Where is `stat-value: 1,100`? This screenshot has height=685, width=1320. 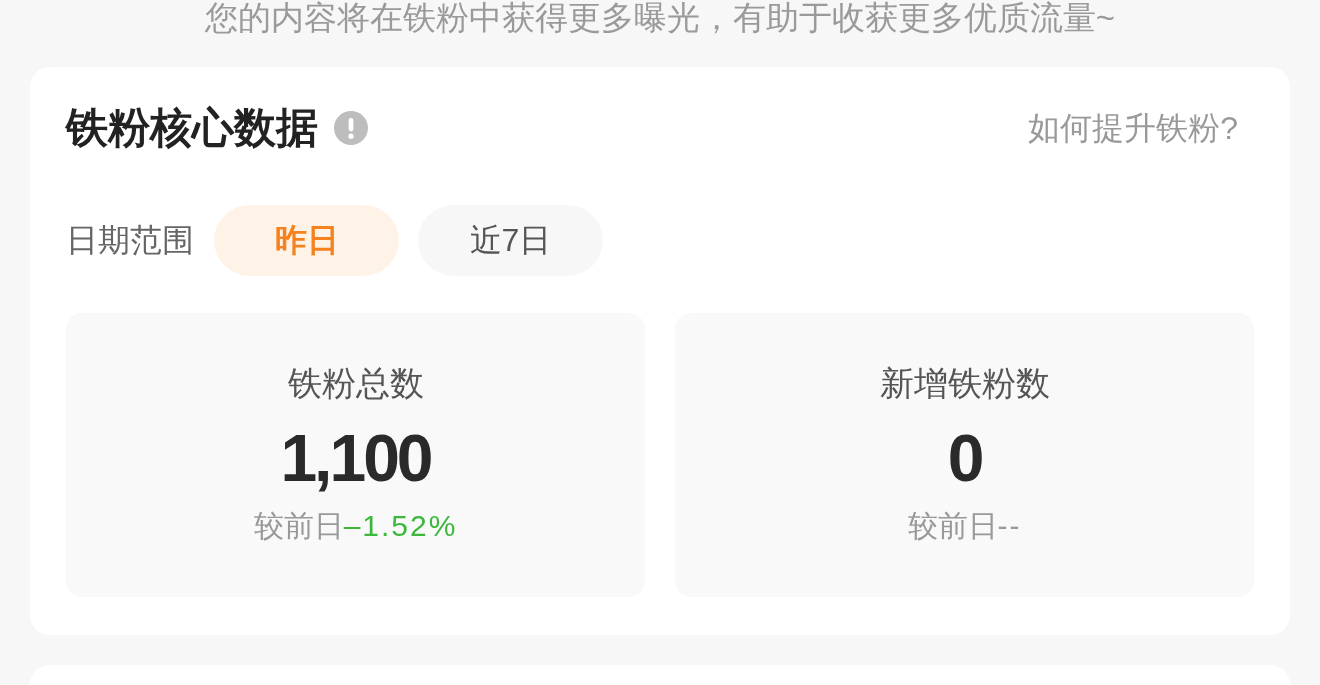
stat-value: 1,100 is located at coordinates (355, 458).